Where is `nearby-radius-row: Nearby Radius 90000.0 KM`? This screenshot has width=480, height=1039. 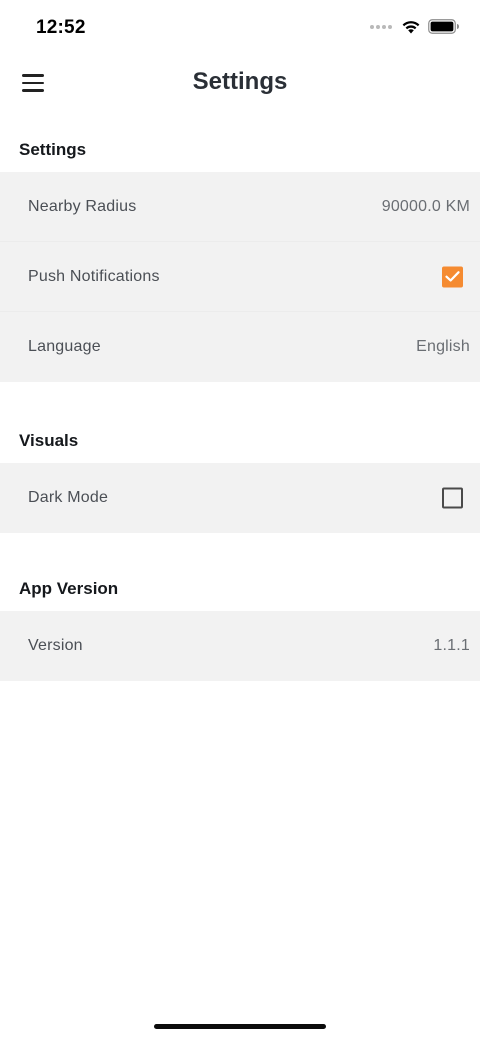
nearby-radius-row: Nearby Radius 90000.0 KM is located at coordinates (240, 207).